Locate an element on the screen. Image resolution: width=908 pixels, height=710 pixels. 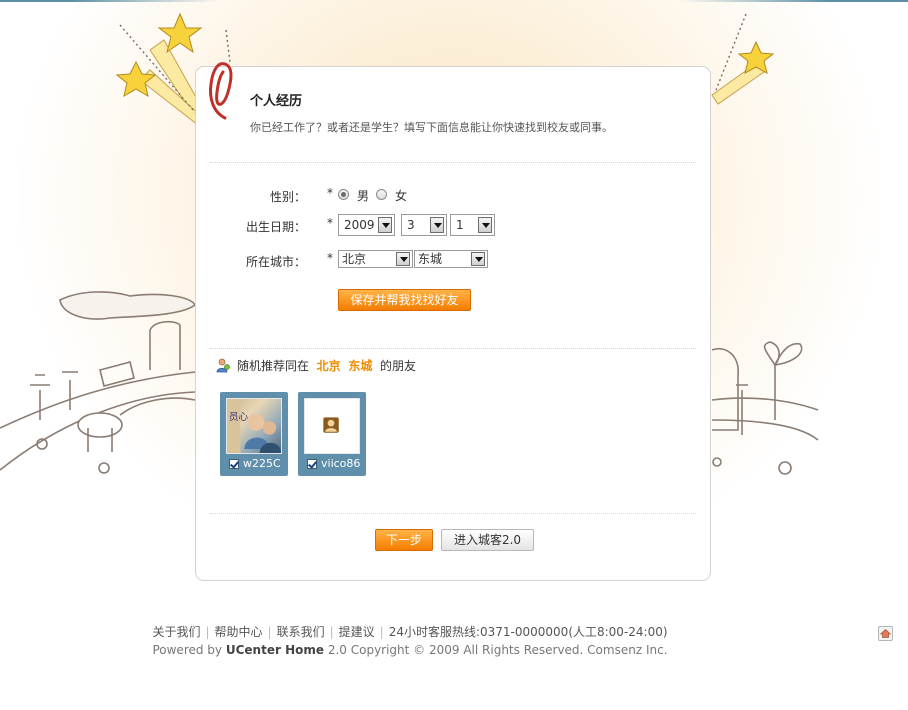
city-label: 所在城市： is located at coordinates (275, 262).